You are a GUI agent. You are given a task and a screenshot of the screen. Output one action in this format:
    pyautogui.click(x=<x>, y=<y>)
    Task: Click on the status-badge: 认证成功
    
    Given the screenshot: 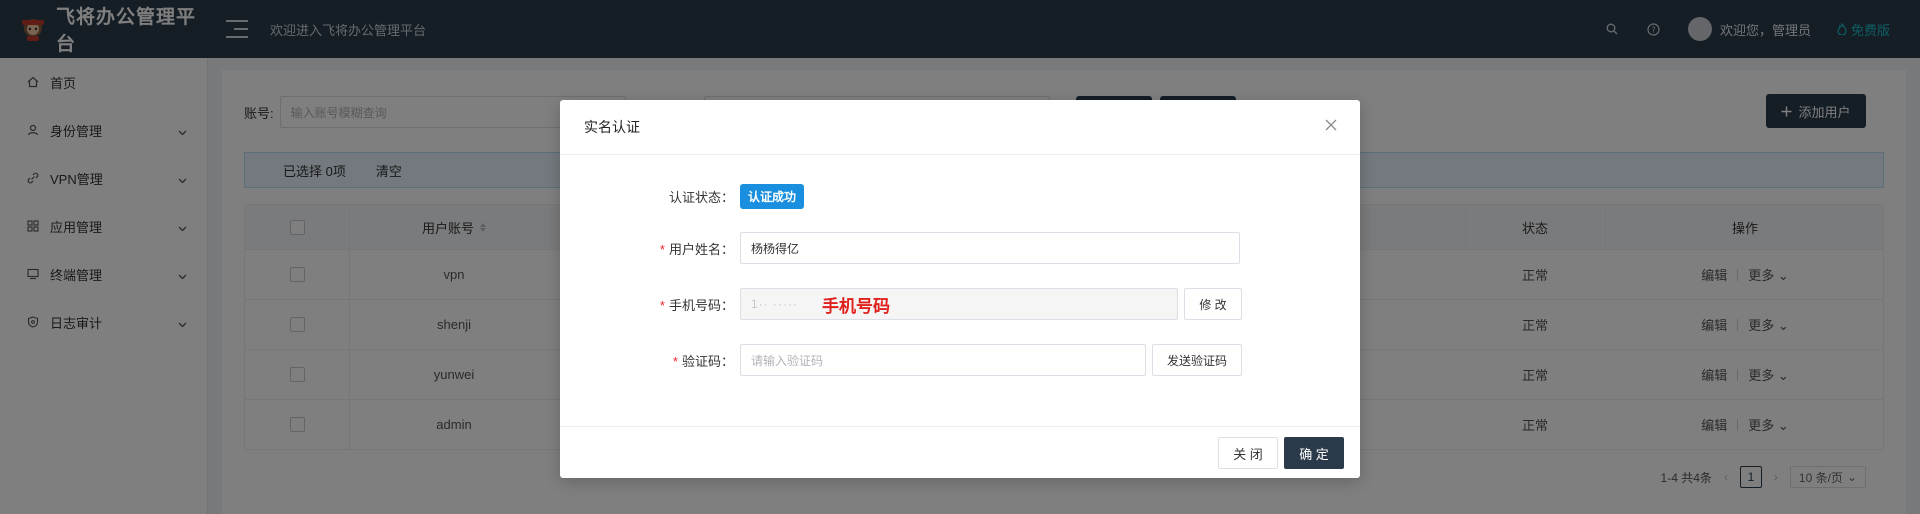 What is the action you would take?
    pyautogui.click(x=772, y=196)
    